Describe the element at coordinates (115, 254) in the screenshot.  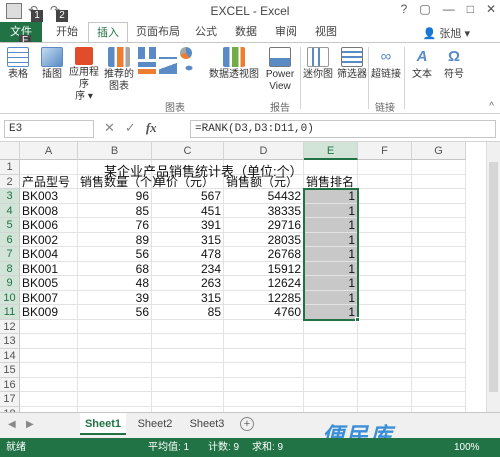
I see `cell-b7: 56` at that location.